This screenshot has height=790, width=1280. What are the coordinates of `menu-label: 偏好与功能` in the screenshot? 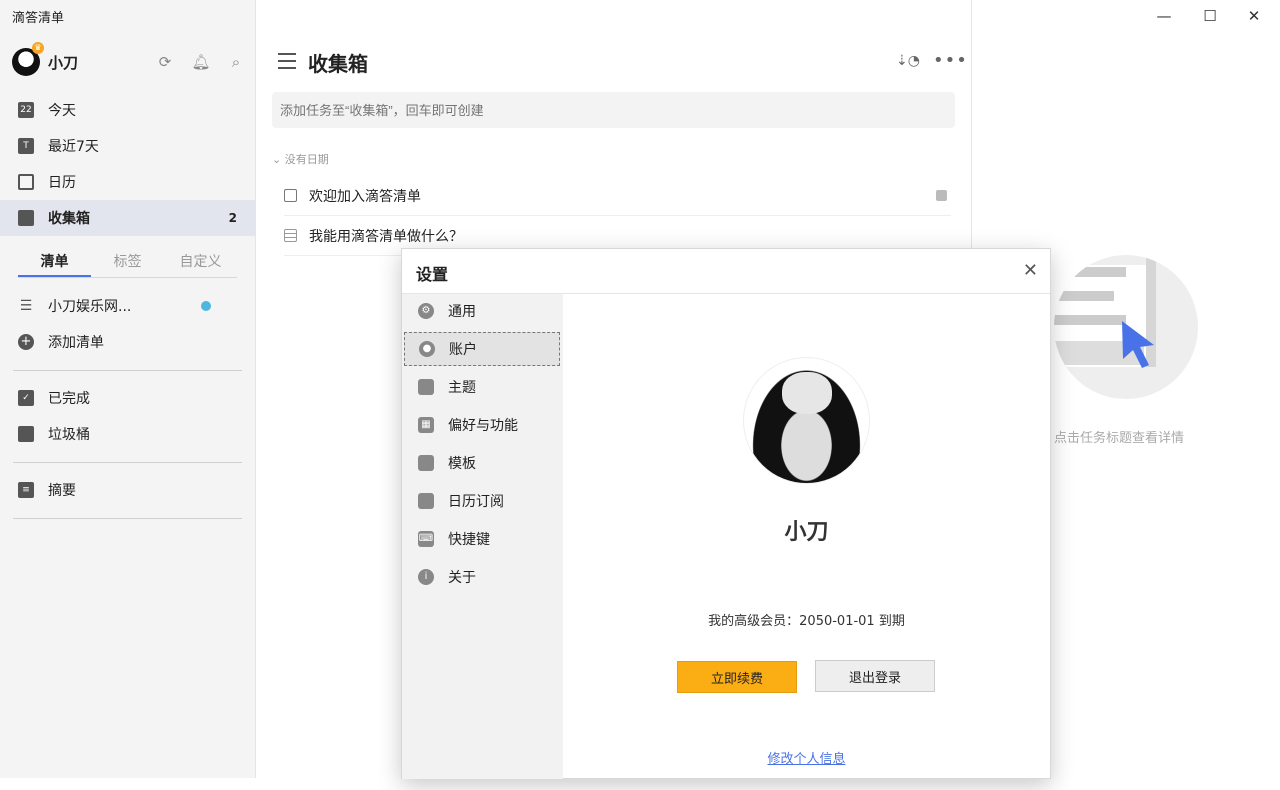 It's located at (483, 426).